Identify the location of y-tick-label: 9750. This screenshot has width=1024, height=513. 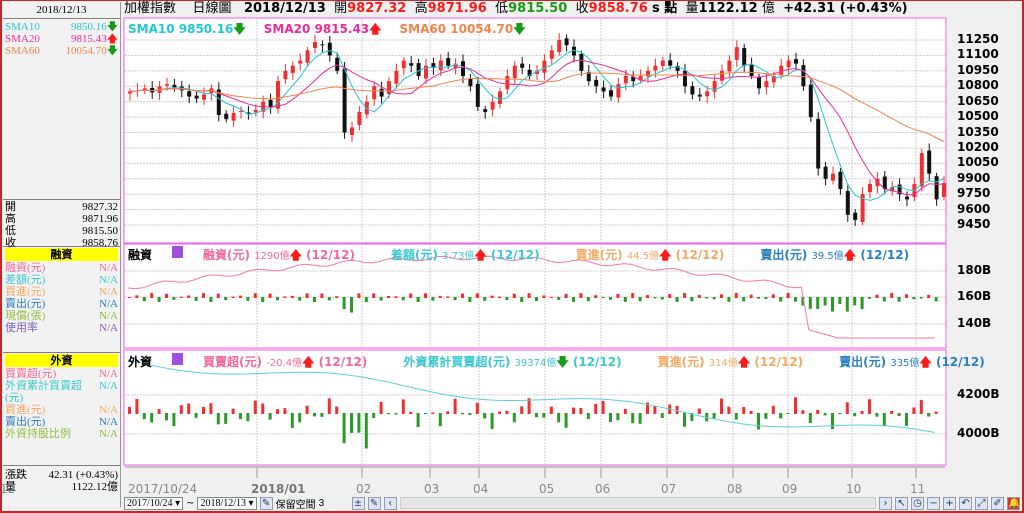
(974, 193).